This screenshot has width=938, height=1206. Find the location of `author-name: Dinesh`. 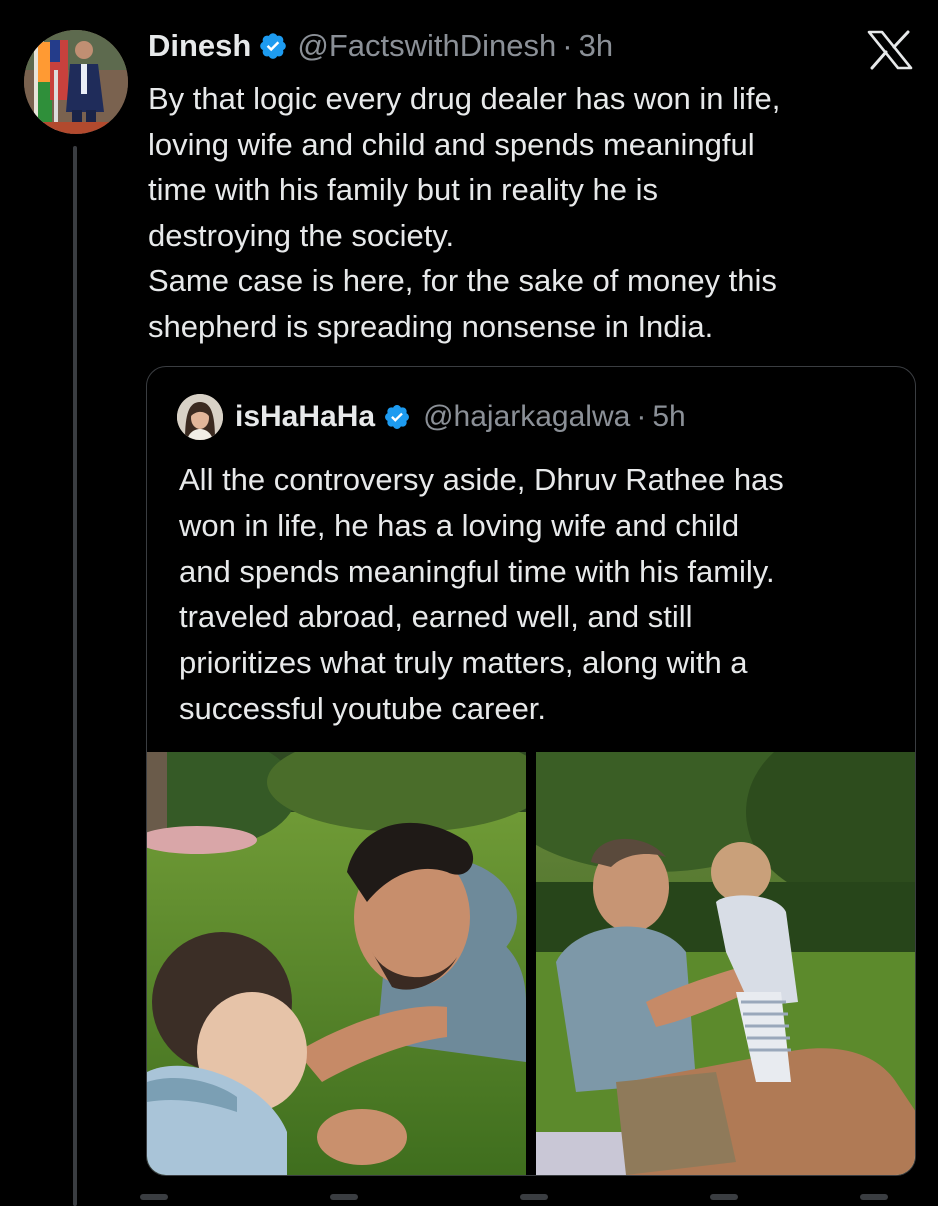

author-name: Dinesh is located at coordinates (199, 46).